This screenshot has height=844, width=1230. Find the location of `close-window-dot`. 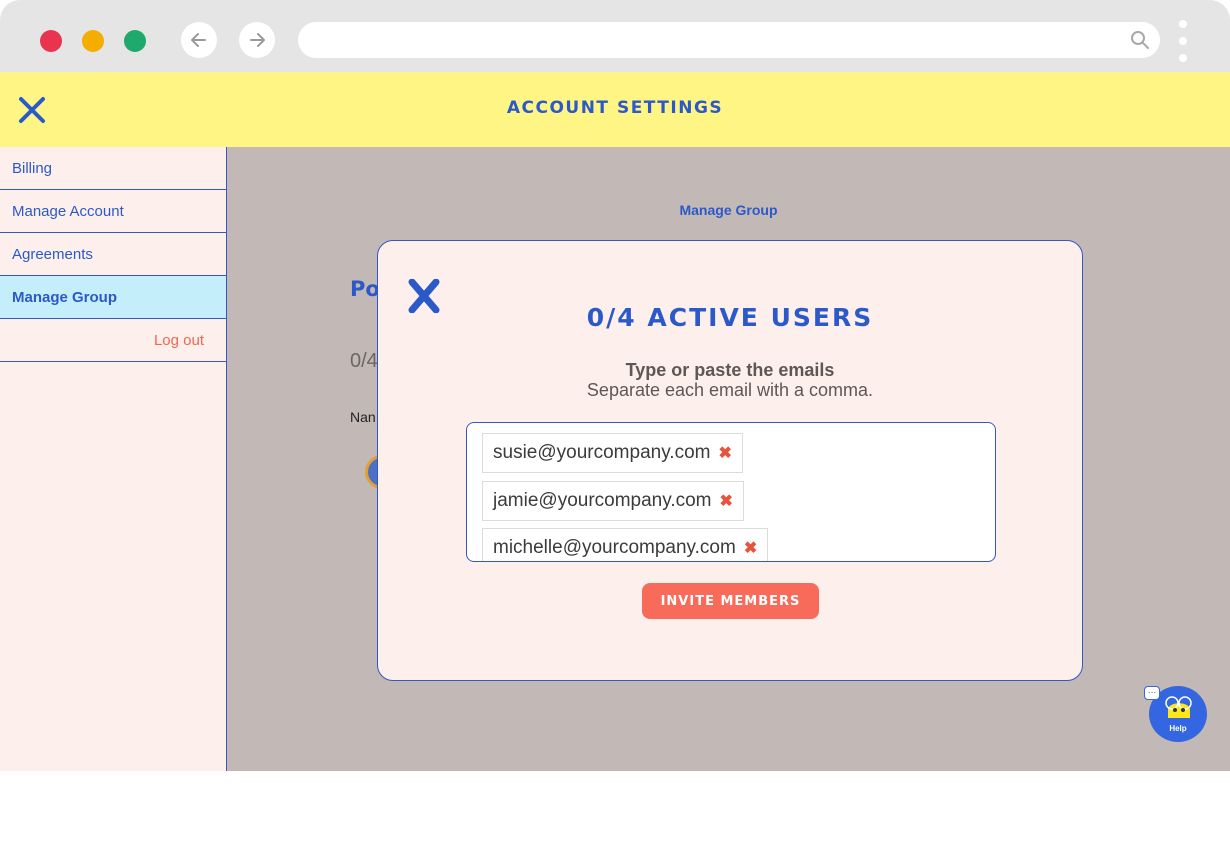

close-window-dot is located at coordinates (51, 41).